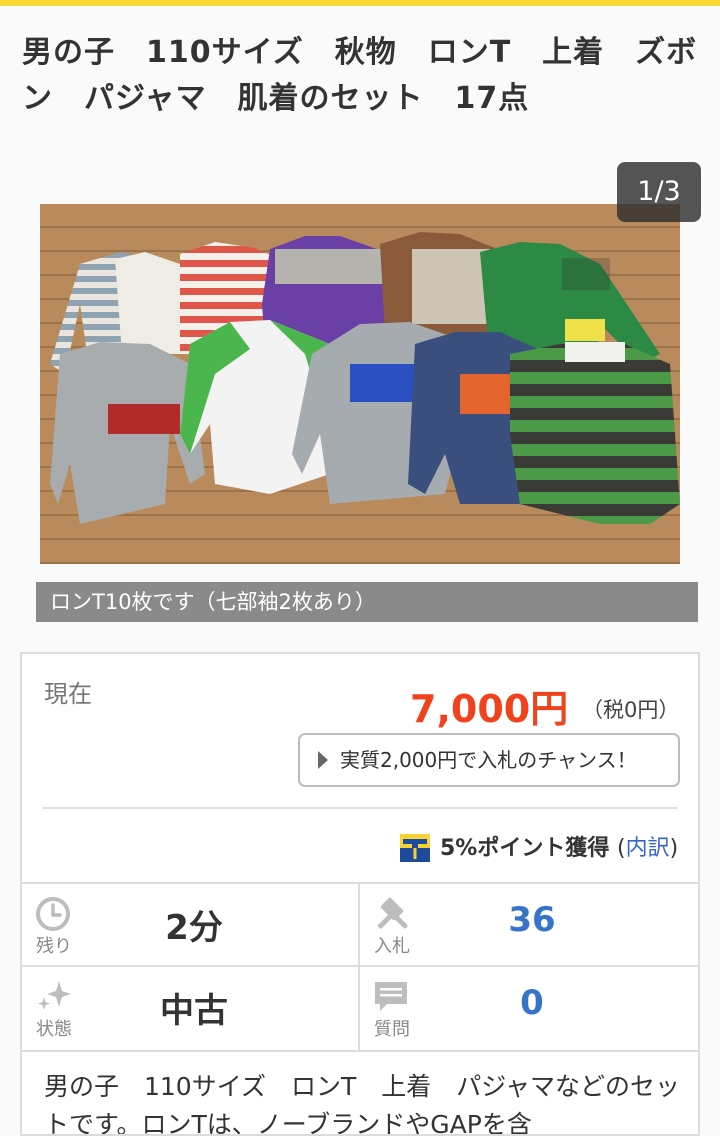  What do you see at coordinates (360, 75) in the screenshot?
I see `item-title: 男の子 110サイズ 秋物 ロンT 上着 ズボン パジャマ 肌着のセット 17点` at bounding box center [360, 75].